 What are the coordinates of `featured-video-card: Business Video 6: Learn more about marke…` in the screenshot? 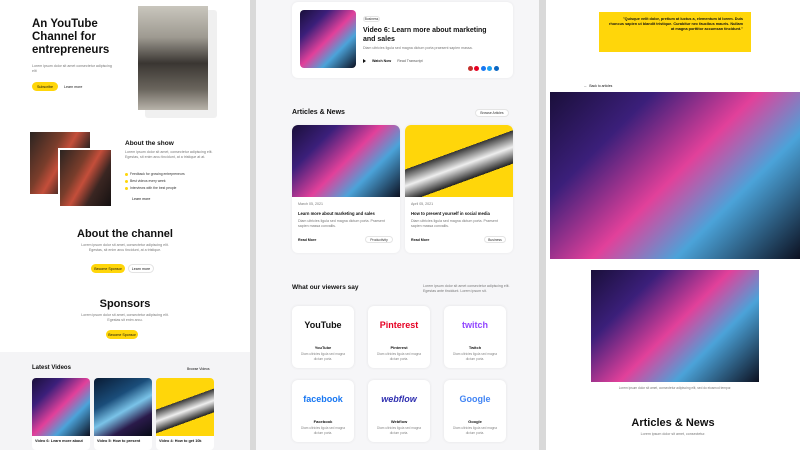 It's located at (402, 40).